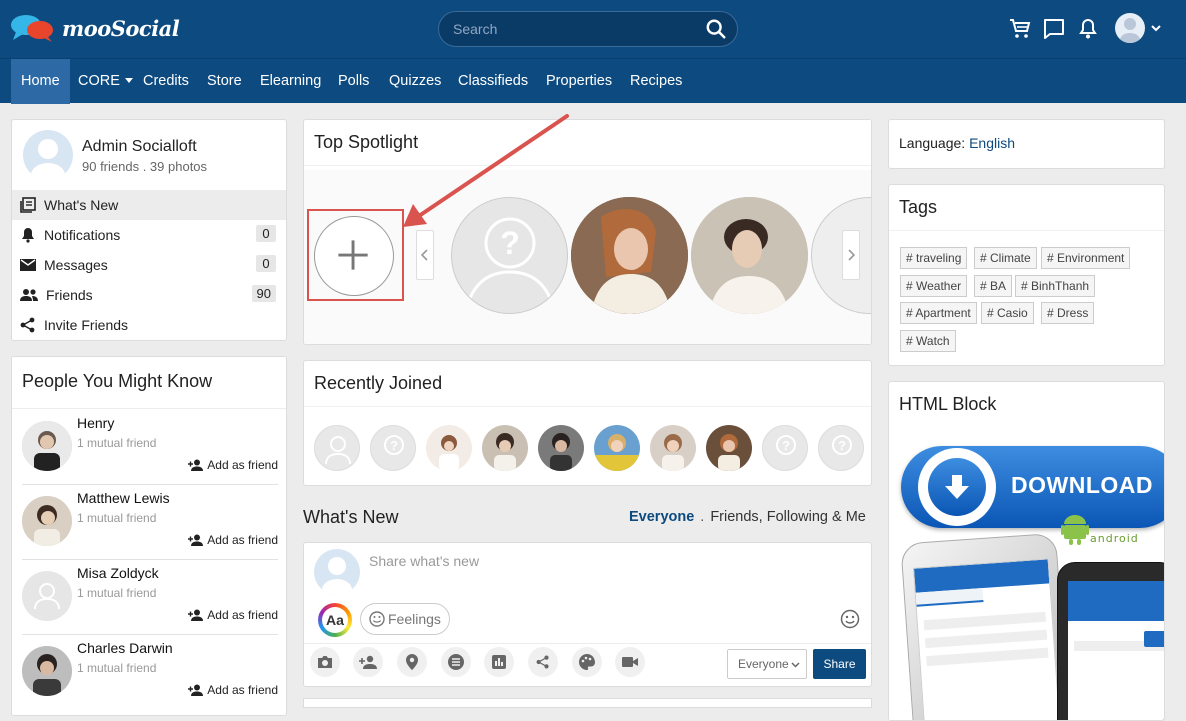  Describe the element at coordinates (932, 143) in the screenshot. I see `language-label: Language:` at that location.